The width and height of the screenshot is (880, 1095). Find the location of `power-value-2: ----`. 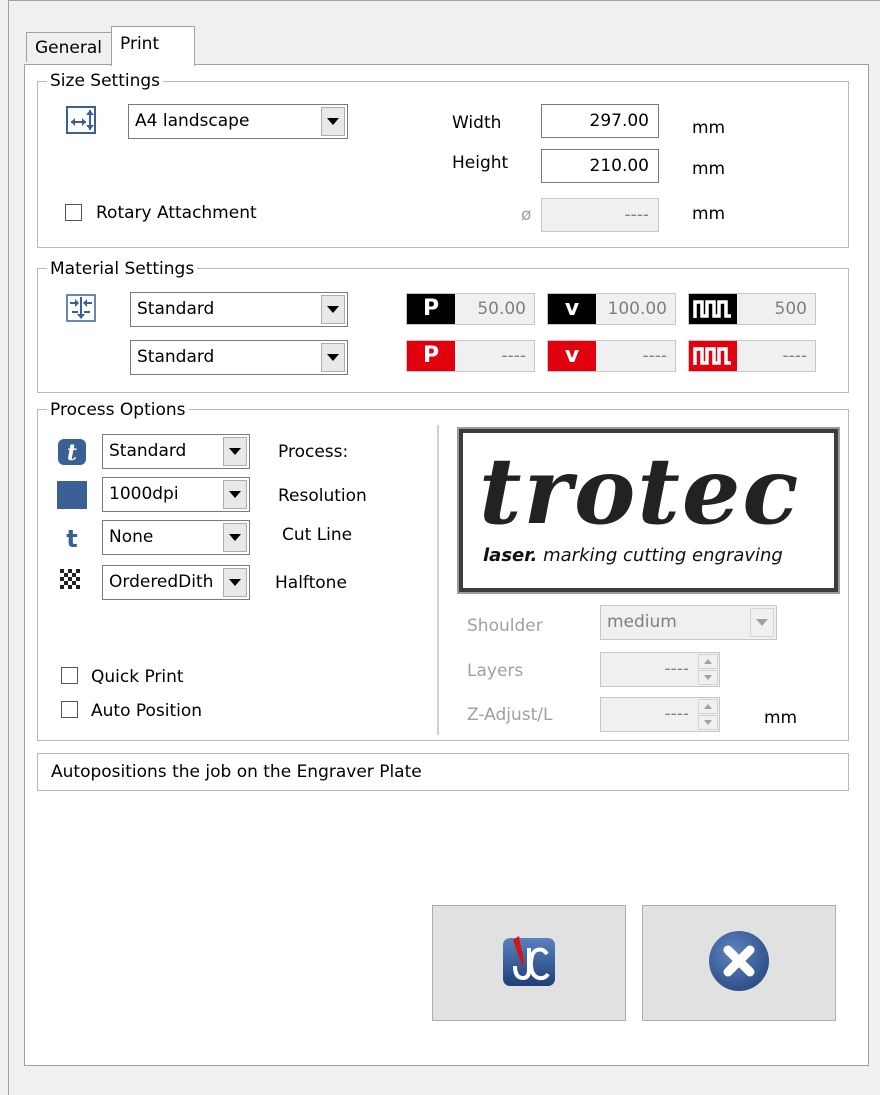

power-value-2: ---- is located at coordinates (513, 356).